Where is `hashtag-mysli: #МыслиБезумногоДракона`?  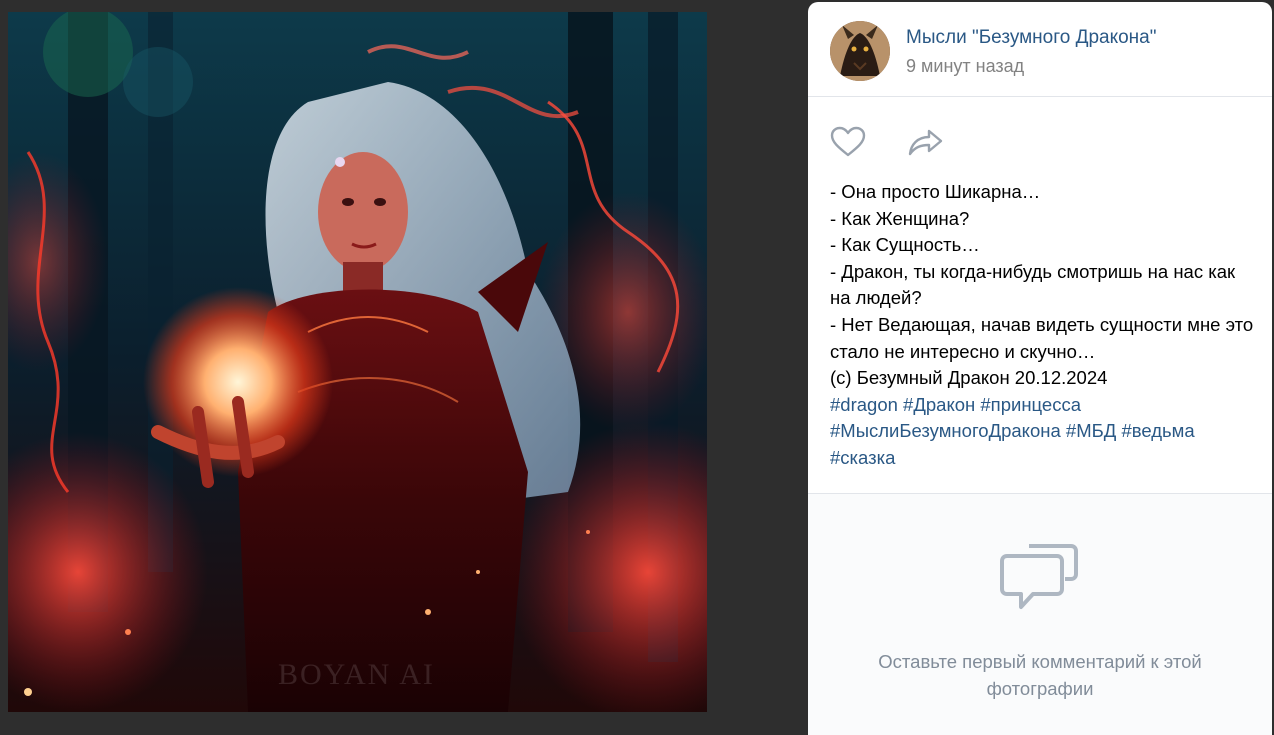 hashtag-mysli: #МыслиБезумногоДракона is located at coordinates (945, 430).